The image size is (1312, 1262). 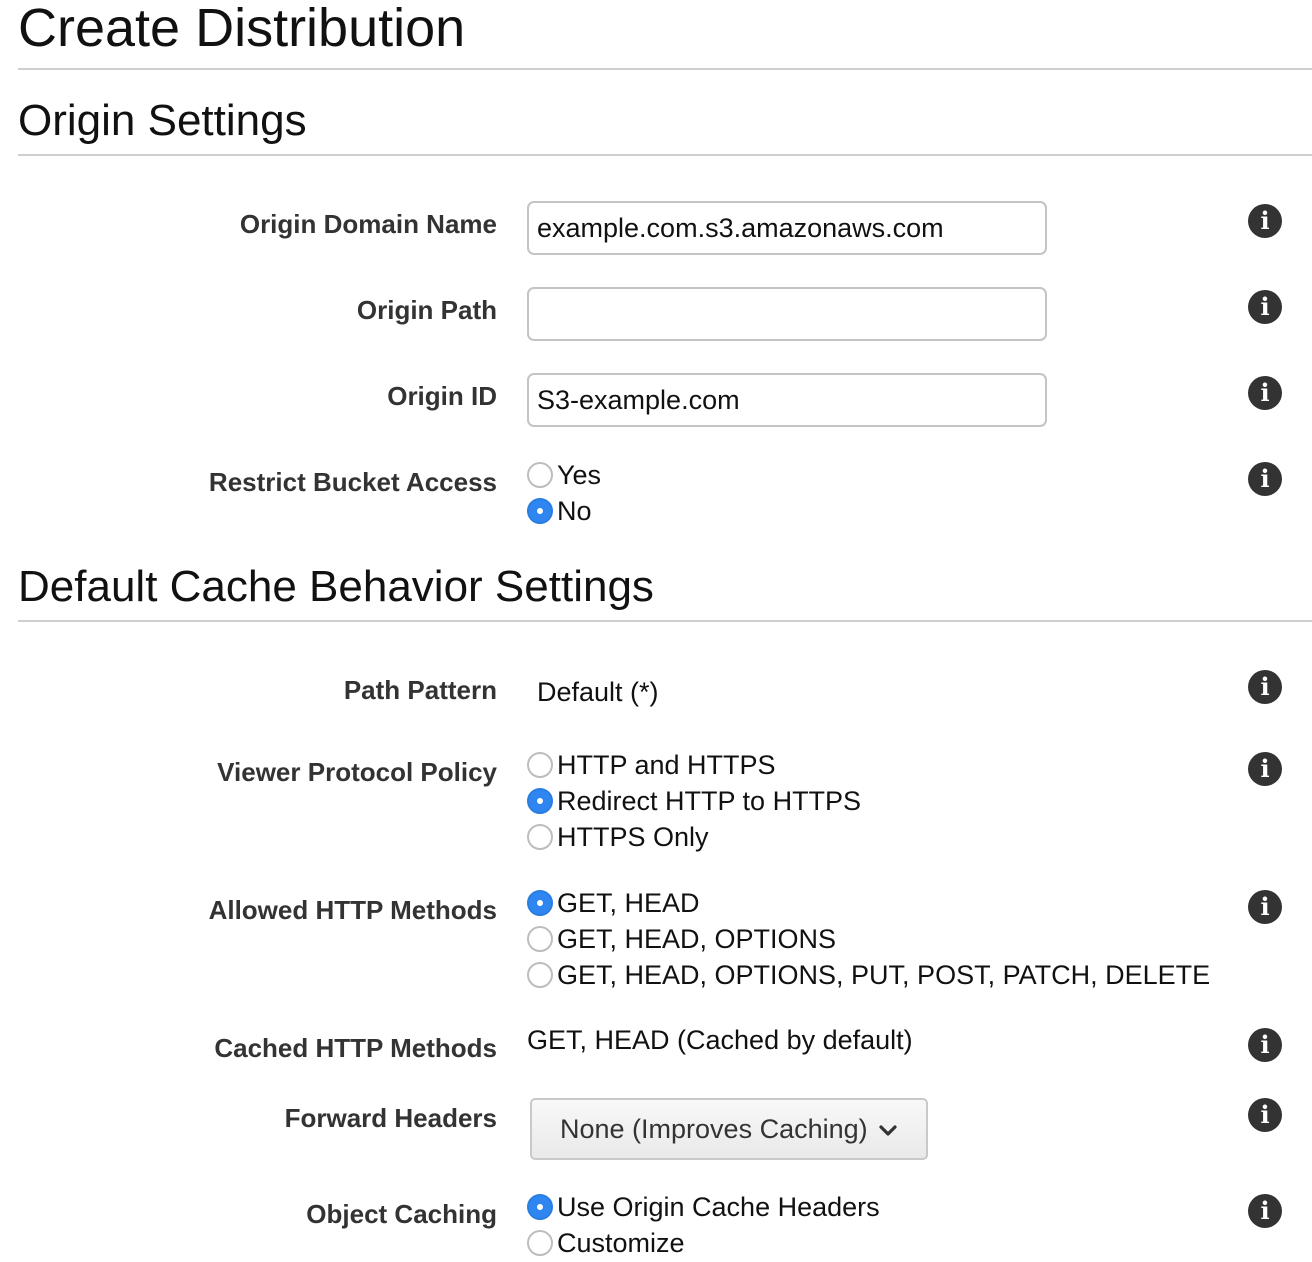 I want to click on object-caching-label: Object Caching, so click(x=401, y=1214).